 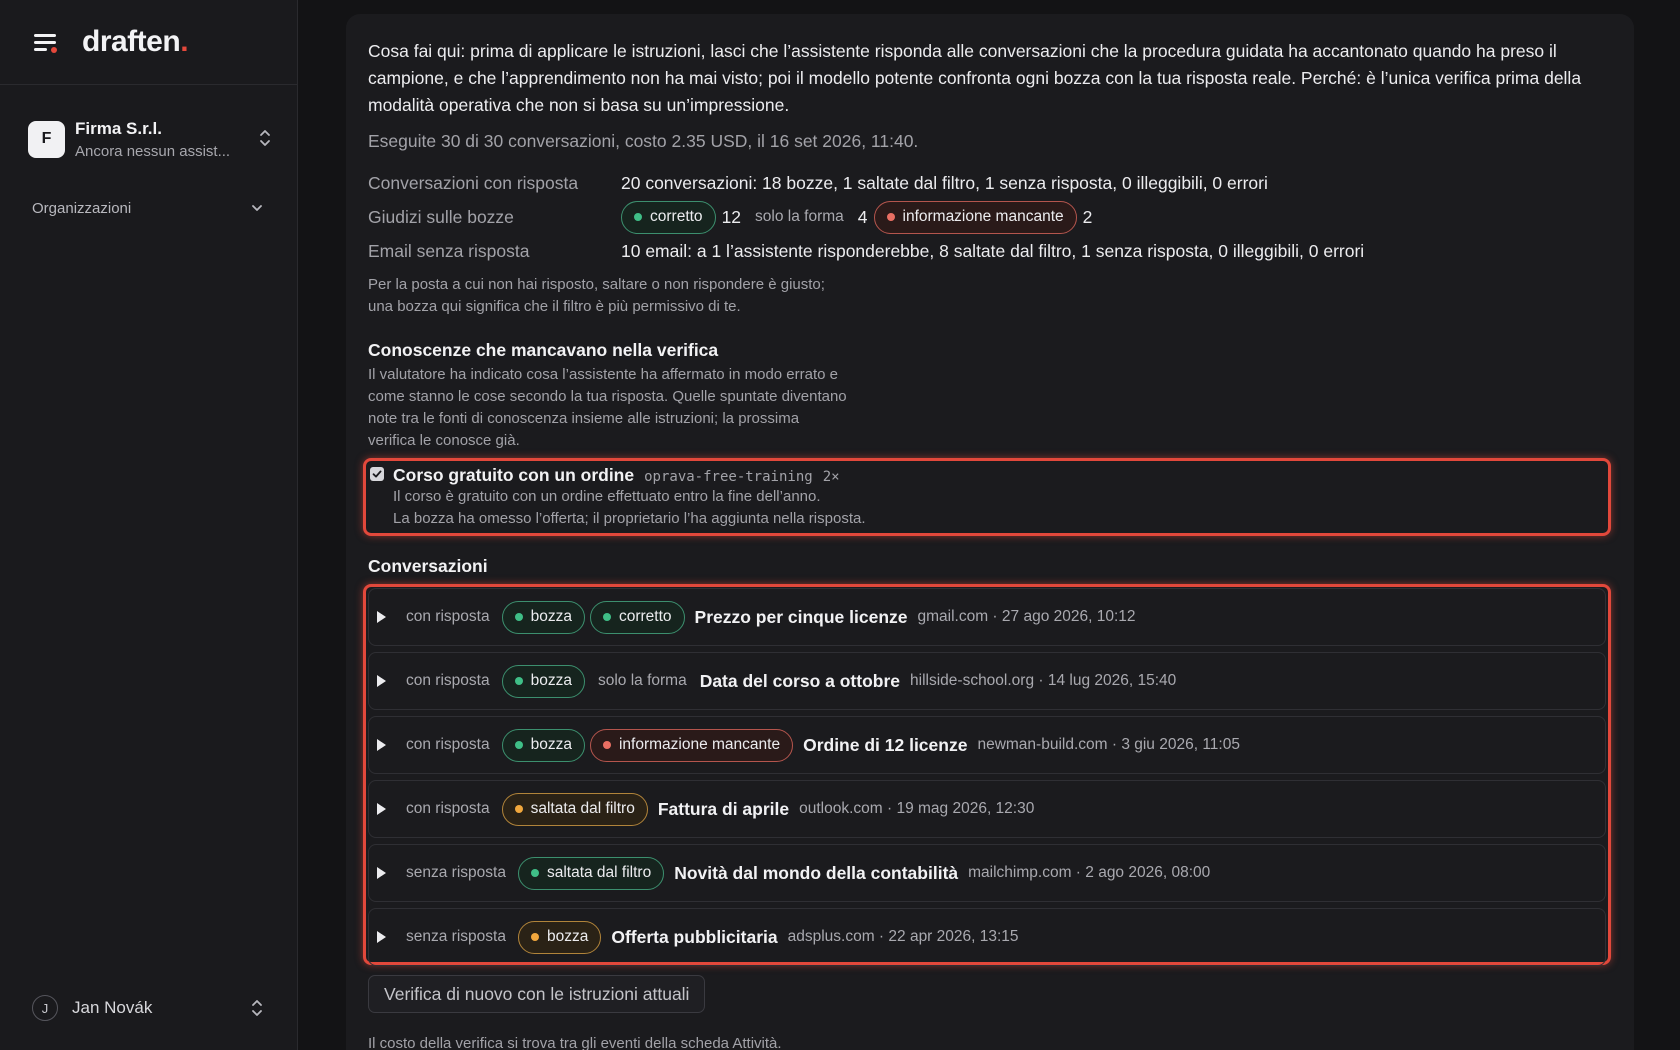 I want to click on user-avatar: J, so click(x=45, y=1008).